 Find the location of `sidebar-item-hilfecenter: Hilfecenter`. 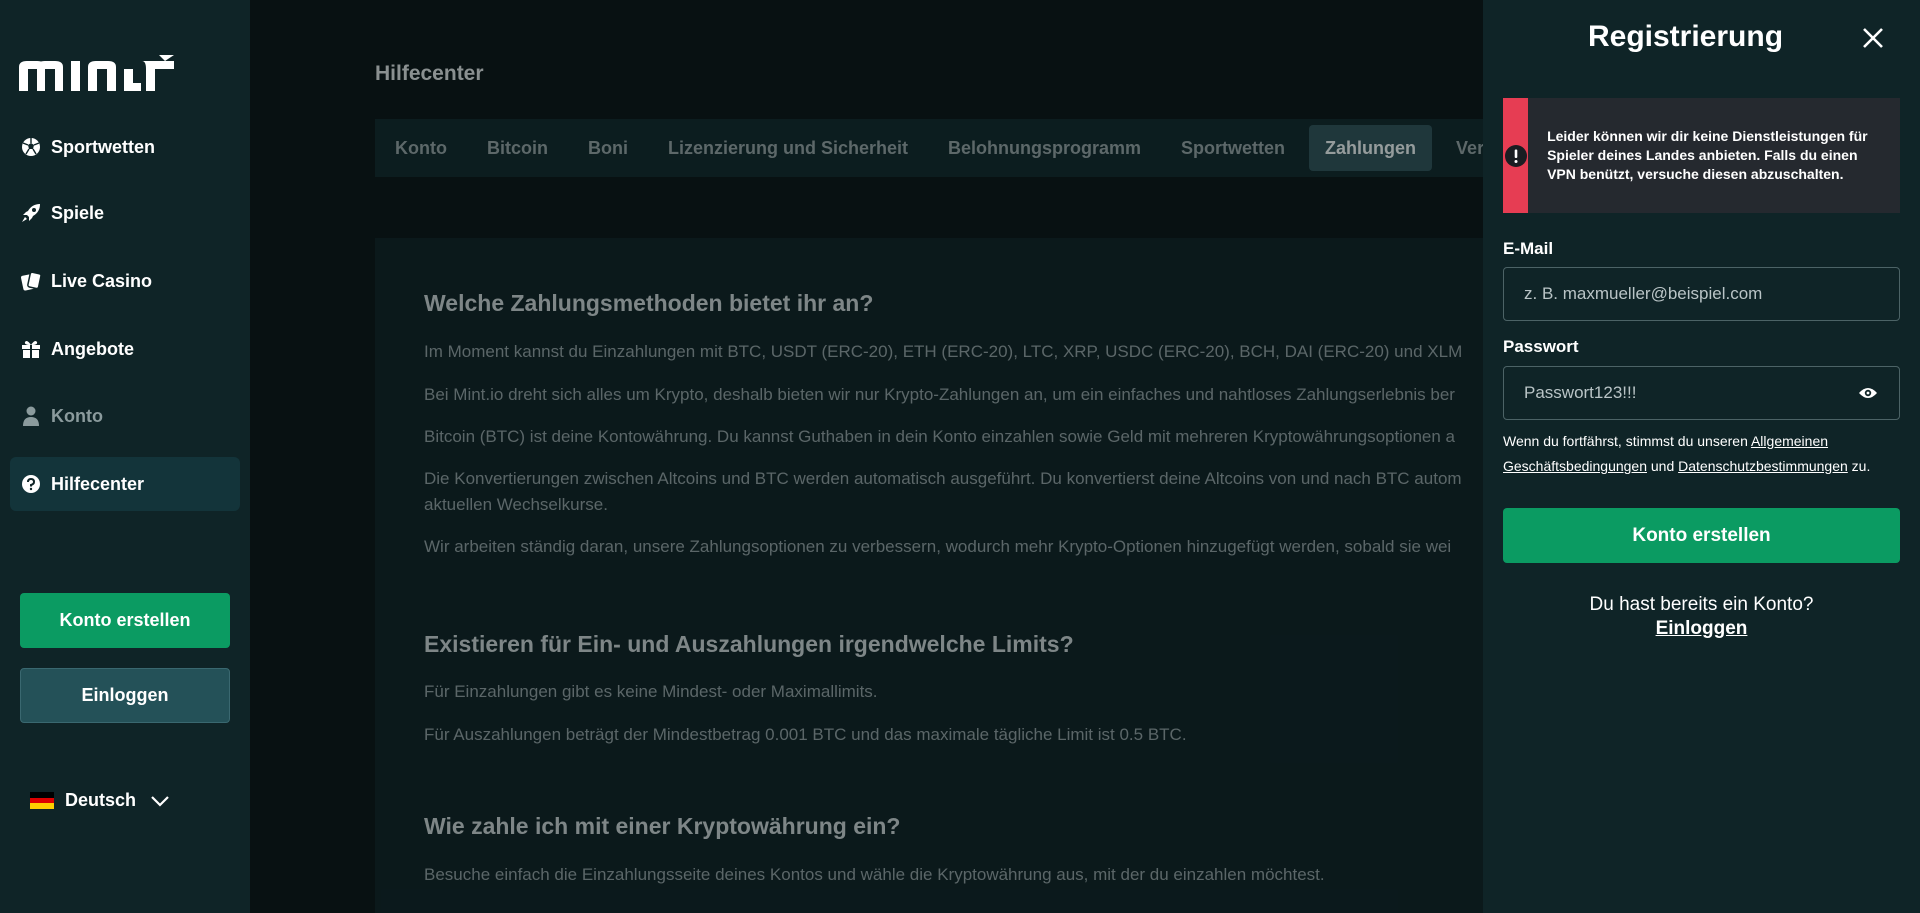

sidebar-item-hilfecenter: Hilfecenter is located at coordinates (125, 484).